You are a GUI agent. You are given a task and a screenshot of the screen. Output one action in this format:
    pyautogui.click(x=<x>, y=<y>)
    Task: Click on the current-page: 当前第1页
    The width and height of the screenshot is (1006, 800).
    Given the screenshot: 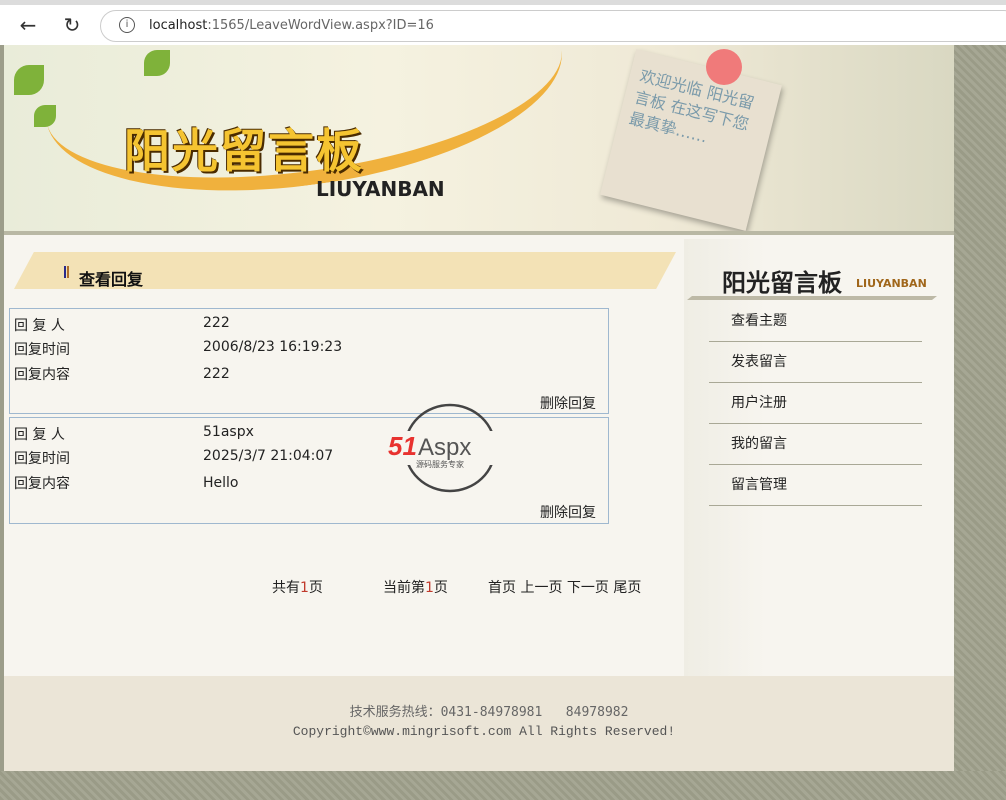 What is the action you would take?
    pyautogui.click(x=415, y=587)
    